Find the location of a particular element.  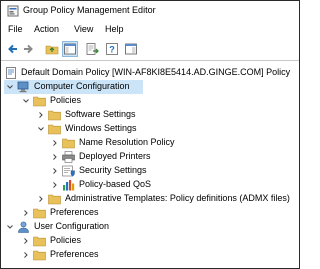

tree-label-windows-settings: Windows Settings is located at coordinates (101, 128).